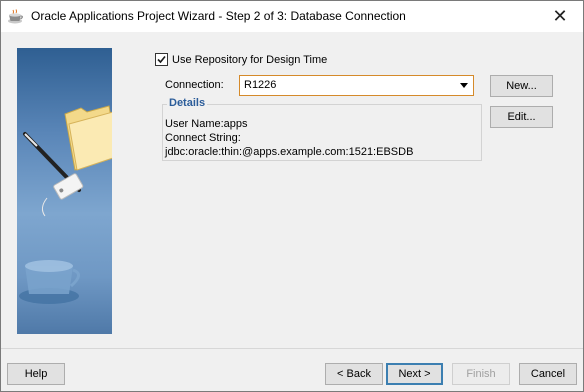  I want to click on connection-value: R1226, so click(260, 85).